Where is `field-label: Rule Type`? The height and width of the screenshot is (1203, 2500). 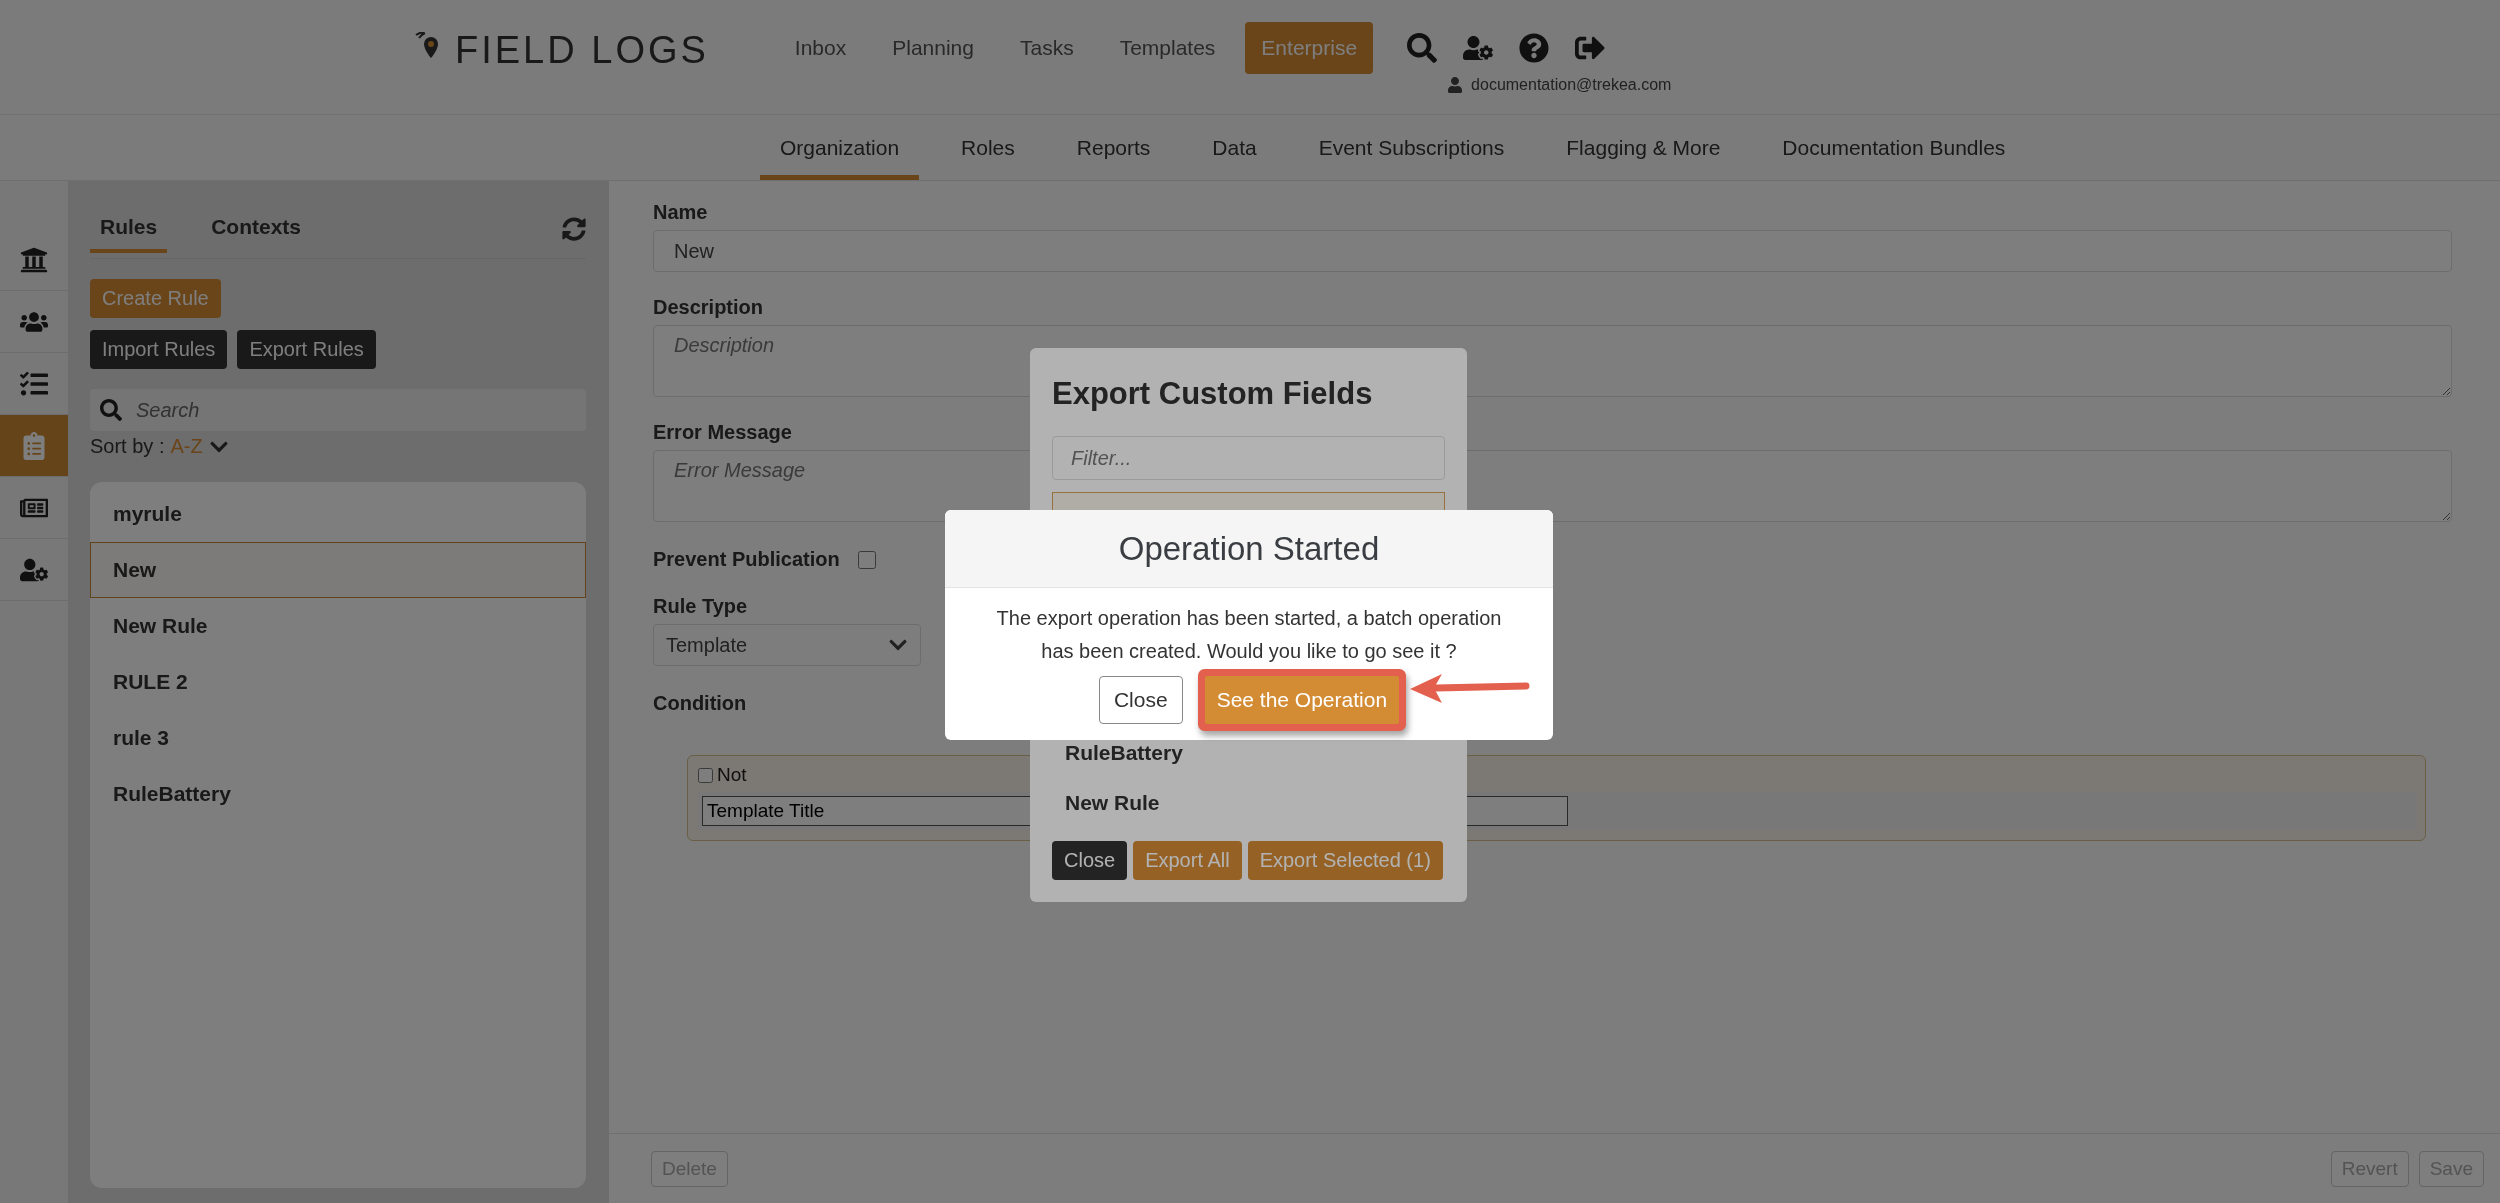
field-label: Rule Type is located at coordinates (700, 606).